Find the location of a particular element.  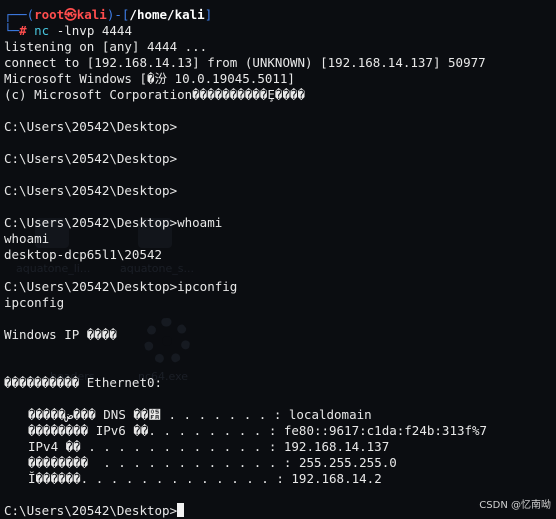

output-line: (c) Microsoft Corporation����������Ȩ���� is located at coordinates (155, 94).